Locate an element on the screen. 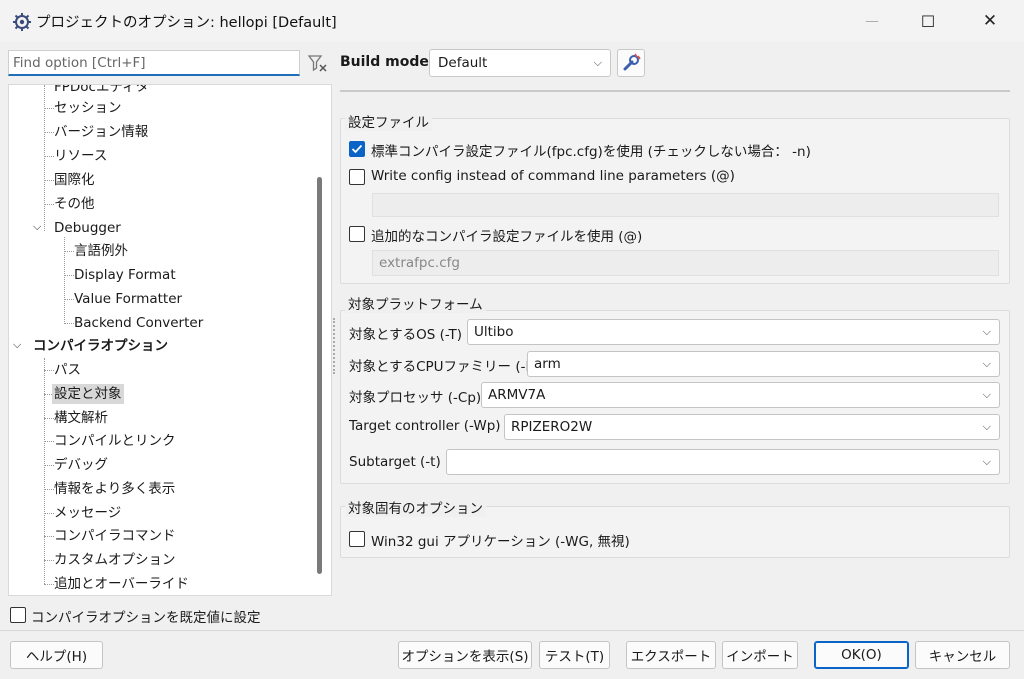 Image resolution: width=1024 pixels, height=679 pixels. tree-item: 追加とオーバーライド is located at coordinates (121, 584).